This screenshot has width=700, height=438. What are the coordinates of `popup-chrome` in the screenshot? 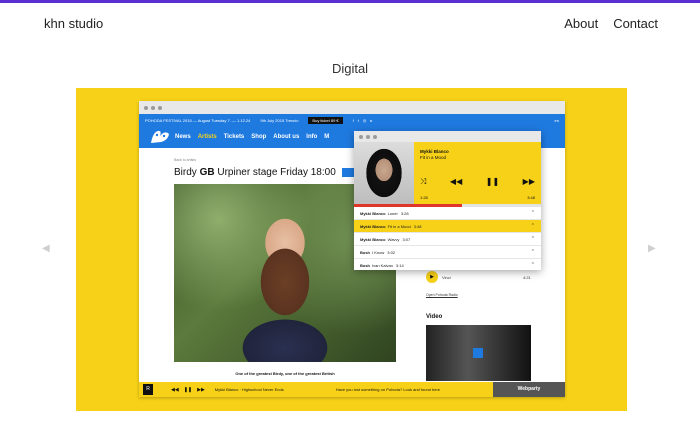 It's located at (447, 136).